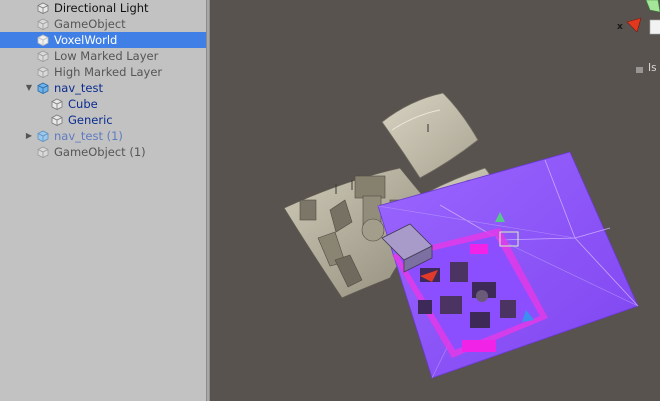 This screenshot has height=401, width=660. What do you see at coordinates (90, 24) in the screenshot?
I see `hierarchy-item-label: GameObject` at bounding box center [90, 24].